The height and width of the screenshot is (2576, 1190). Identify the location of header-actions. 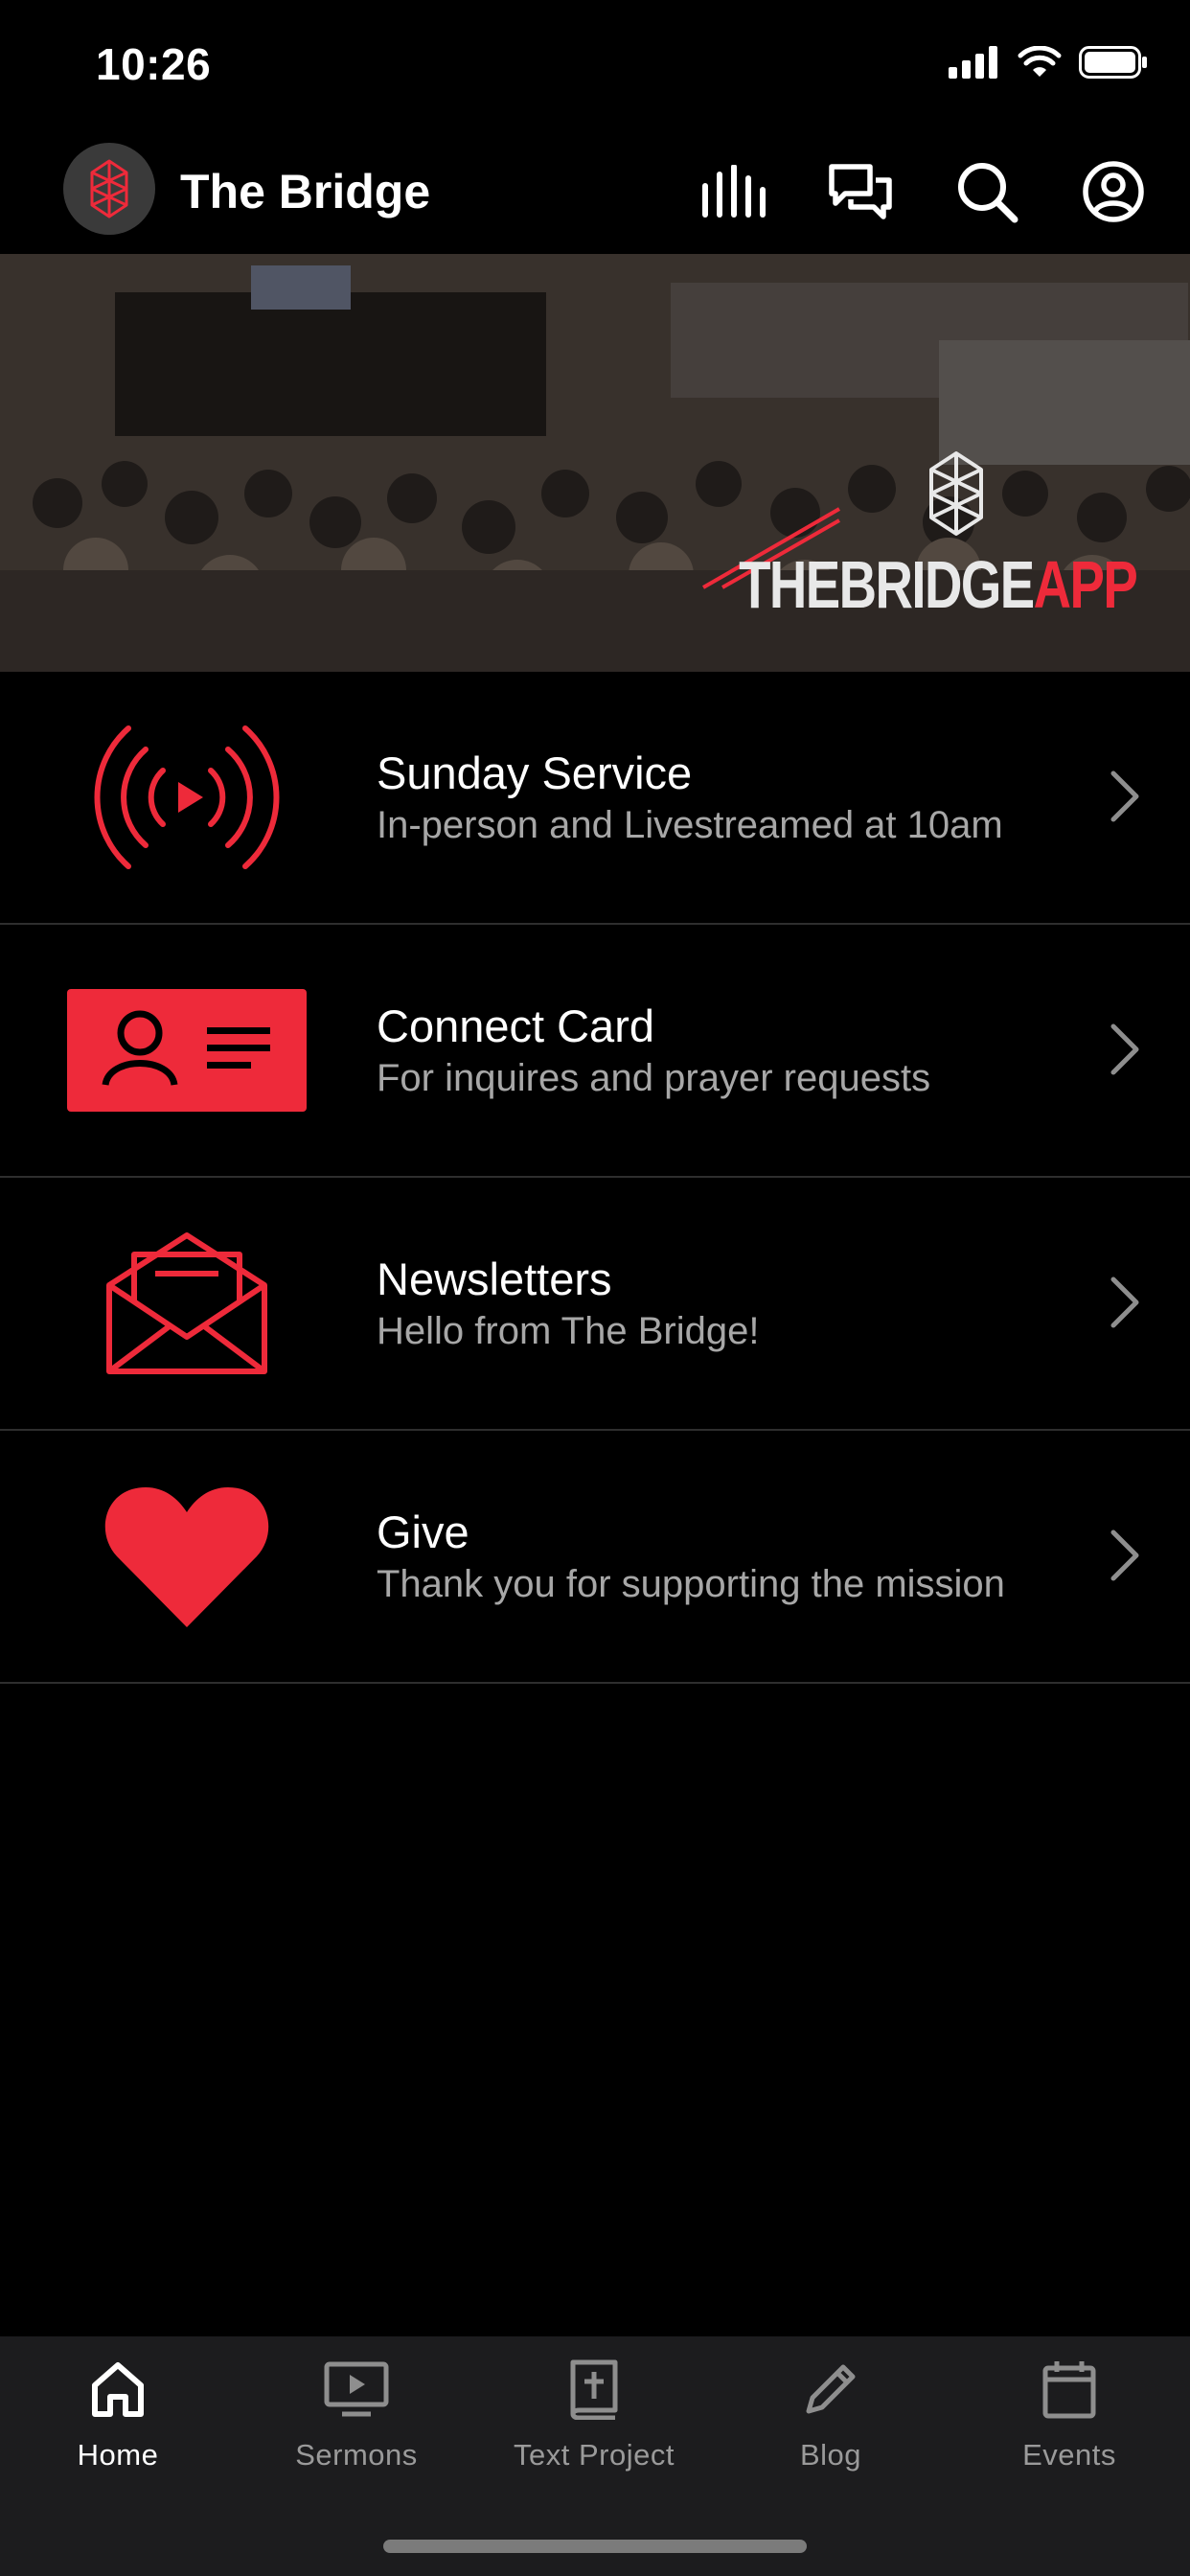
(924, 191).